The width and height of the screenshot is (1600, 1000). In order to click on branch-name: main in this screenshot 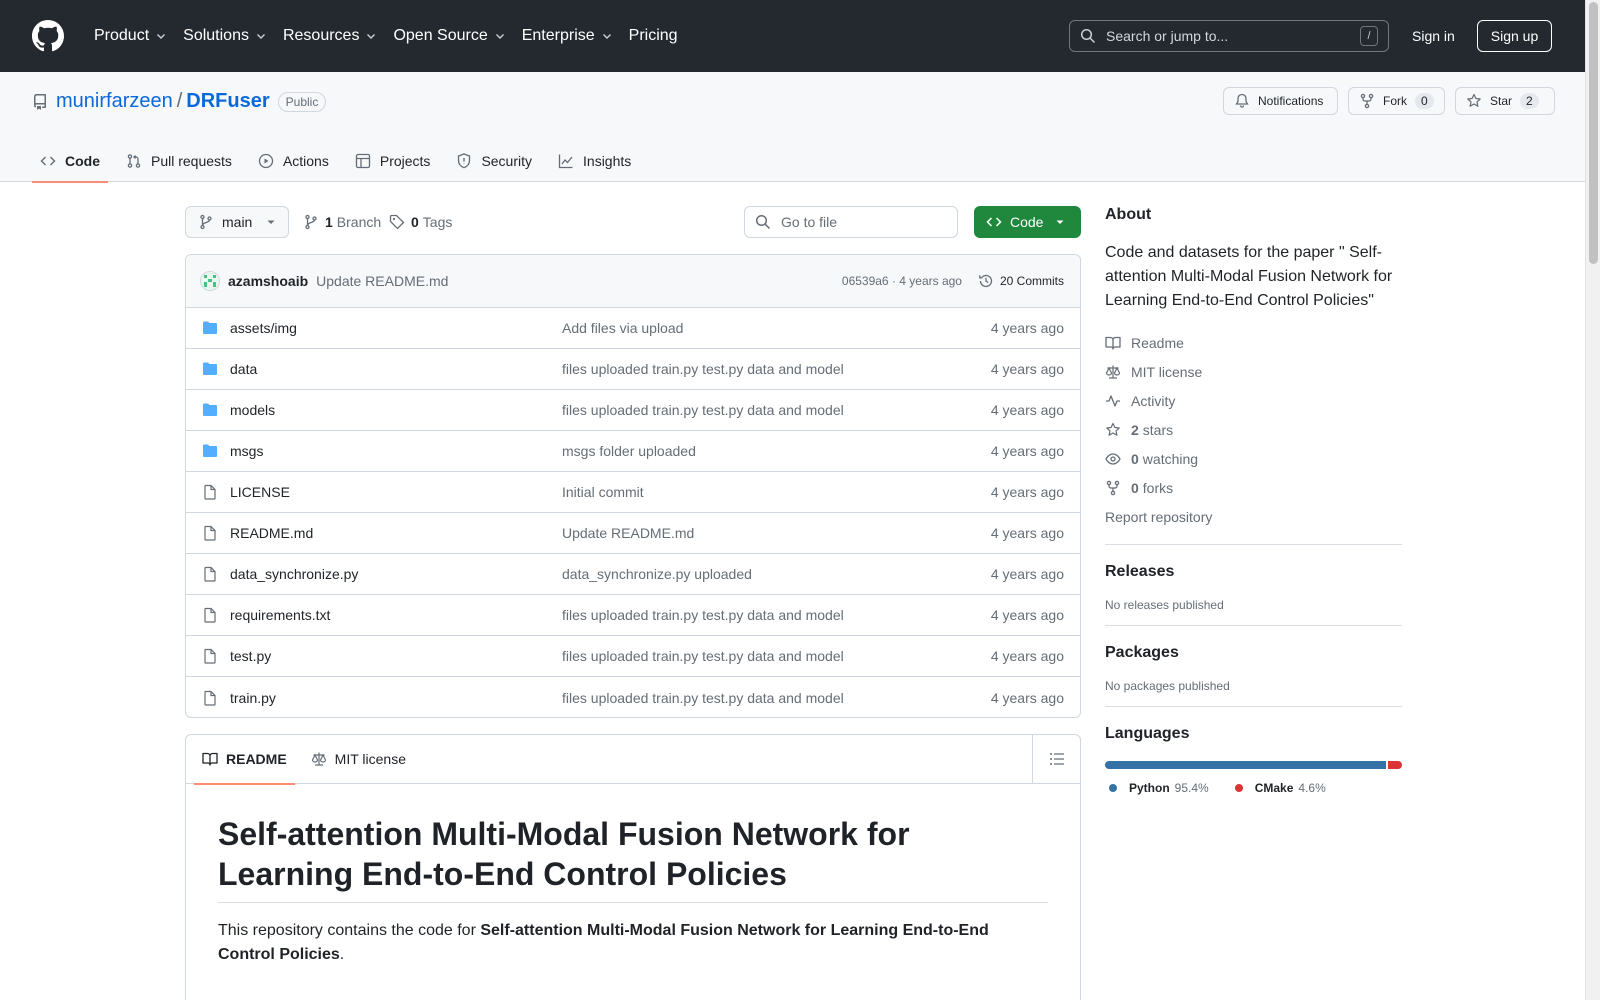, I will do `click(237, 222)`.